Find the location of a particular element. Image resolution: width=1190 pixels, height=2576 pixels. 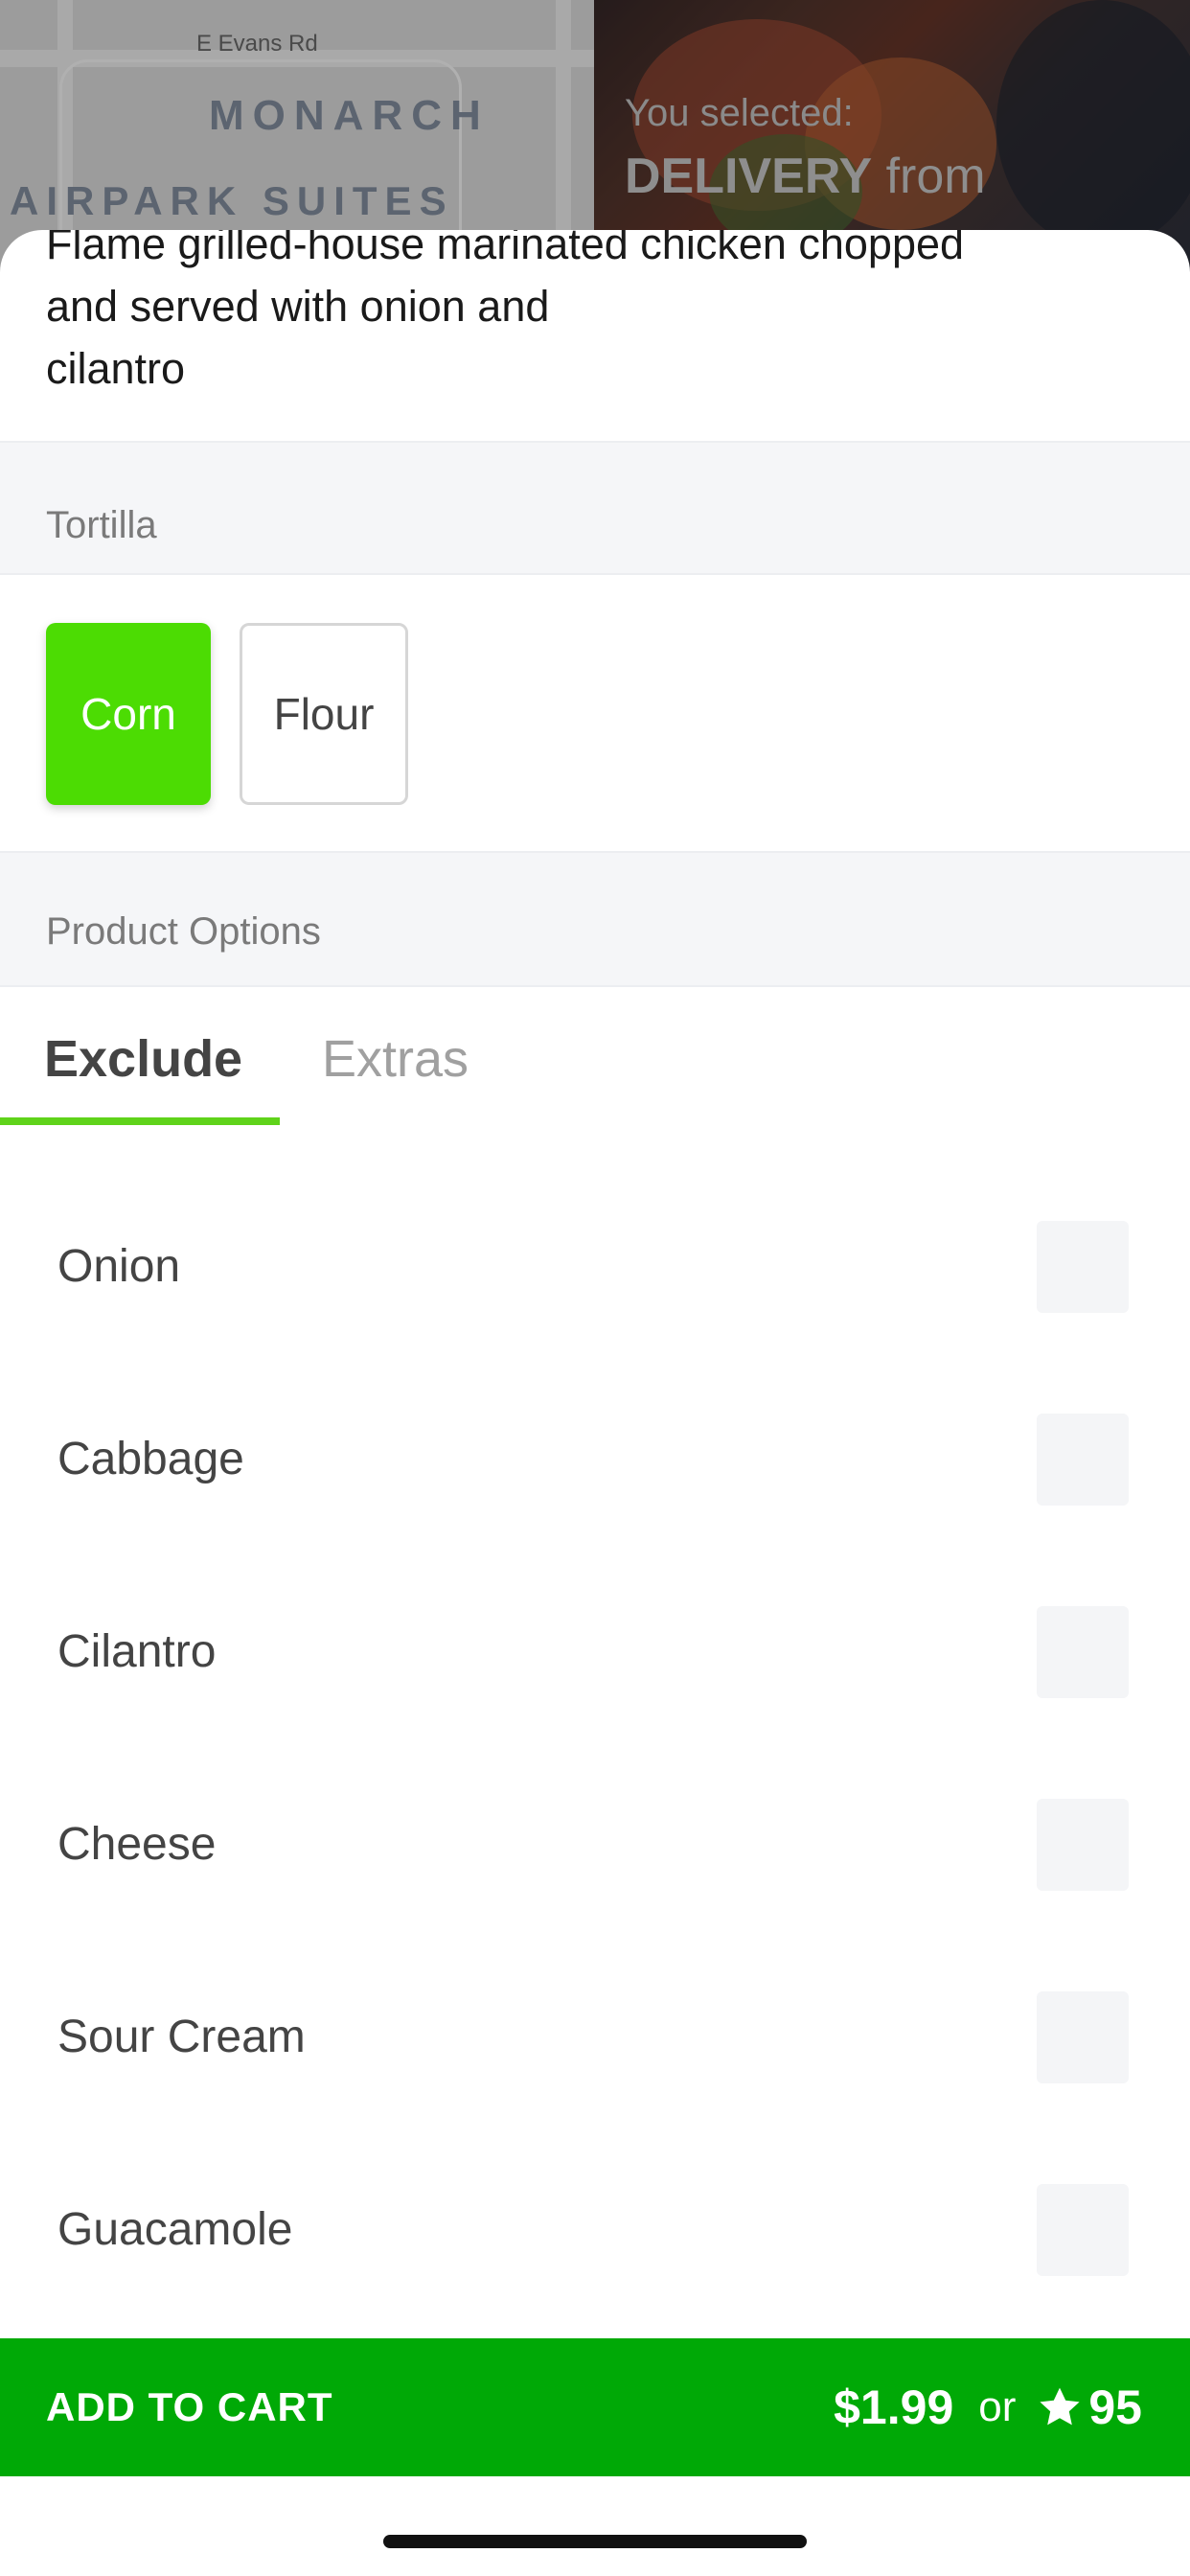

section-header-tortilla: Tortilla is located at coordinates (595, 508).